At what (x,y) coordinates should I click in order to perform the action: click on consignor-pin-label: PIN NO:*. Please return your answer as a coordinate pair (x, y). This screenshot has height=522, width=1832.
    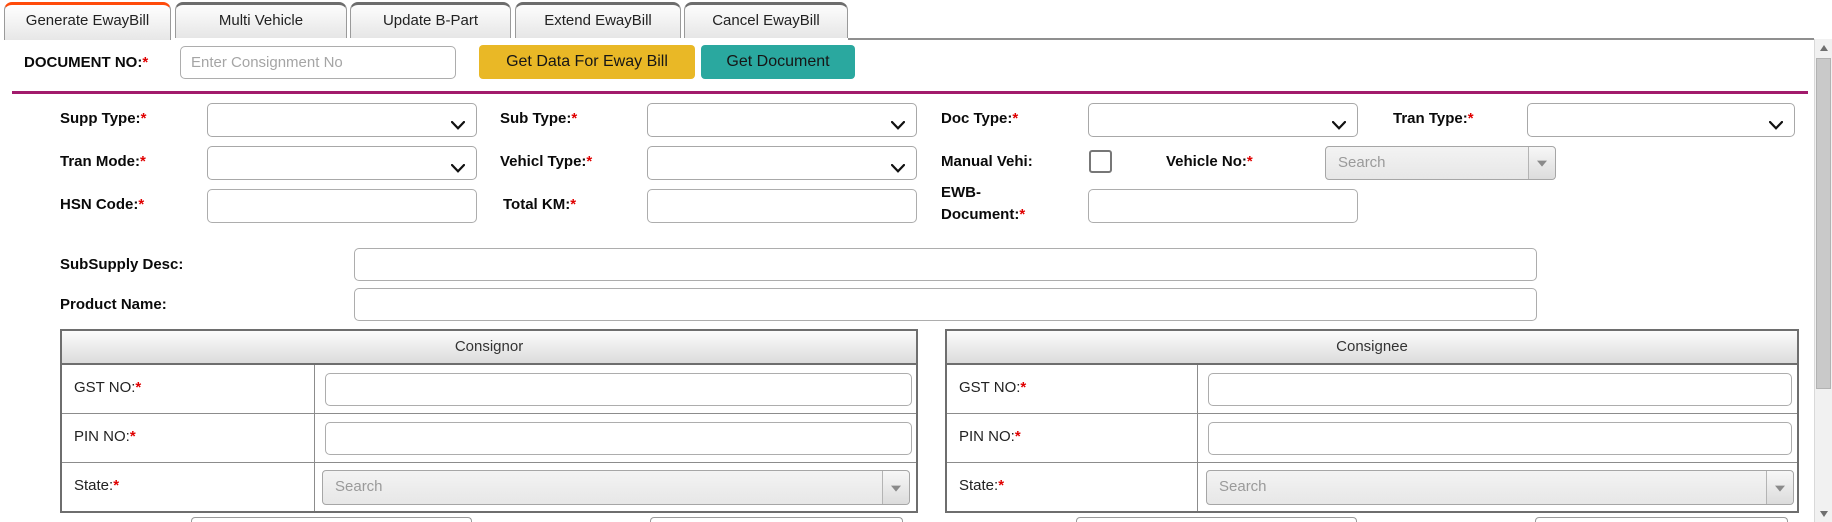
    Looking at the image, I should click on (188, 438).